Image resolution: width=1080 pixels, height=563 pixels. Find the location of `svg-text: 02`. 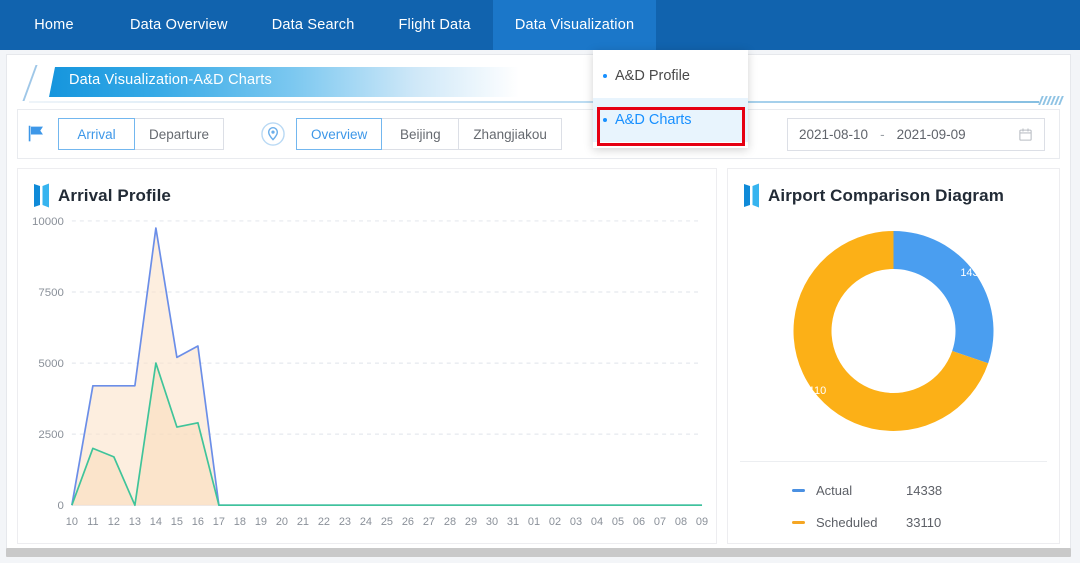

svg-text: 02 is located at coordinates (555, 522).